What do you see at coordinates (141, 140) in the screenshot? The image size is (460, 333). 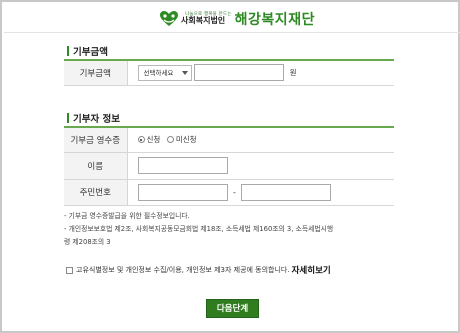 I see `receipt-apply-radio` at bounding box center [141, 140].